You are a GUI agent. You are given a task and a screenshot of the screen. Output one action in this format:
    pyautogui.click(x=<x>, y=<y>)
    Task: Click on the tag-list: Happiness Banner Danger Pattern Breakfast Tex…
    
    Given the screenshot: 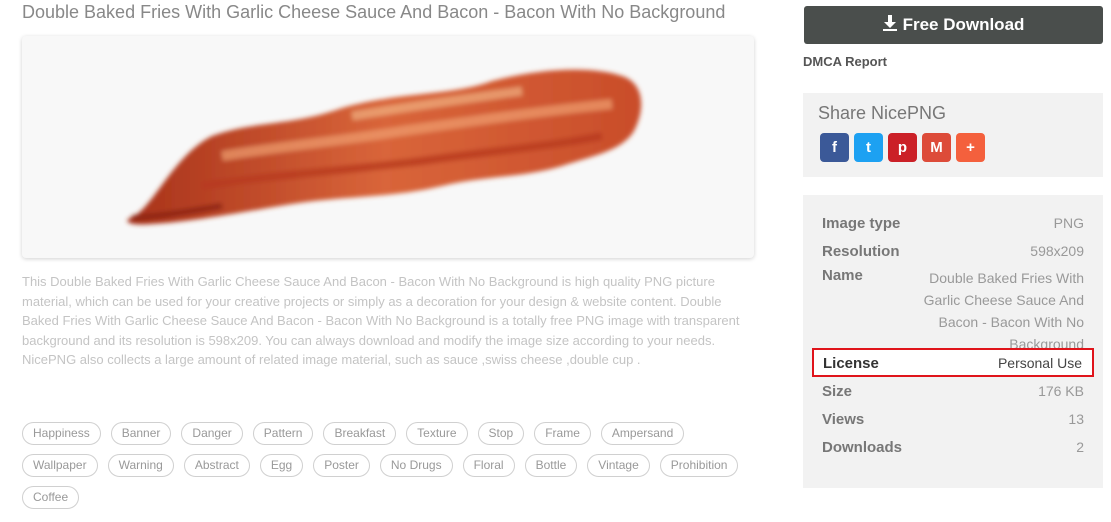 What is the action you would take?
    pyautogui.click(x=392, y=465)
    